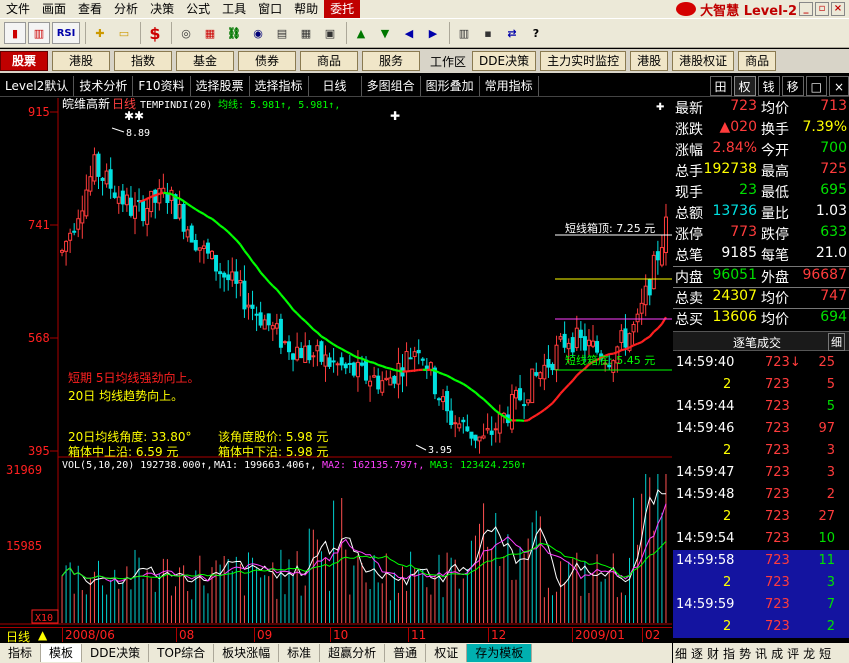 This screenshot has height=663, width=849. I want to click on ruler-icon: ▭, so click(124, 33).